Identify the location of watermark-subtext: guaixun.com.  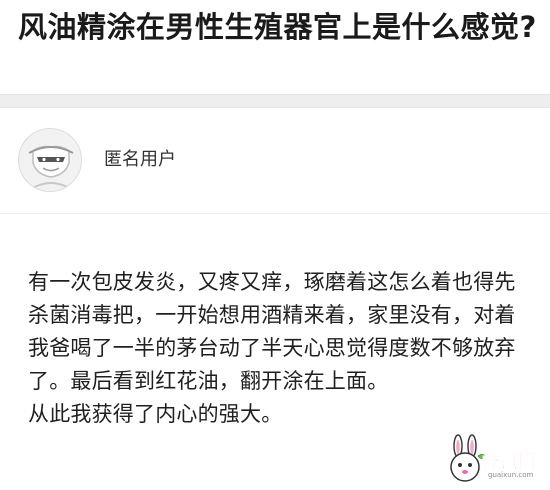
(511, 475).